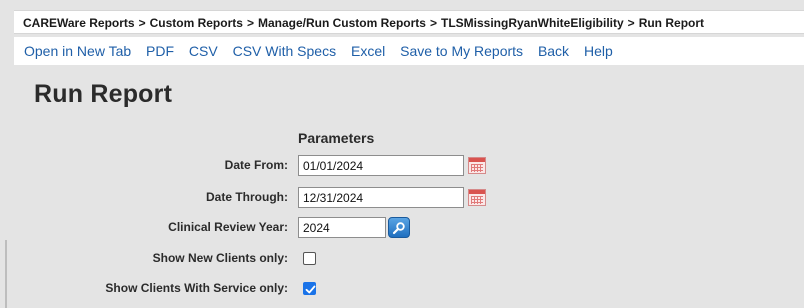 This screenshot has width=804, height=308. Describe the element at coordinates (532, 23) in the screenshot. I see `breadcrumb-item: TLSMissingRyanWhiteEligibility` at that location.